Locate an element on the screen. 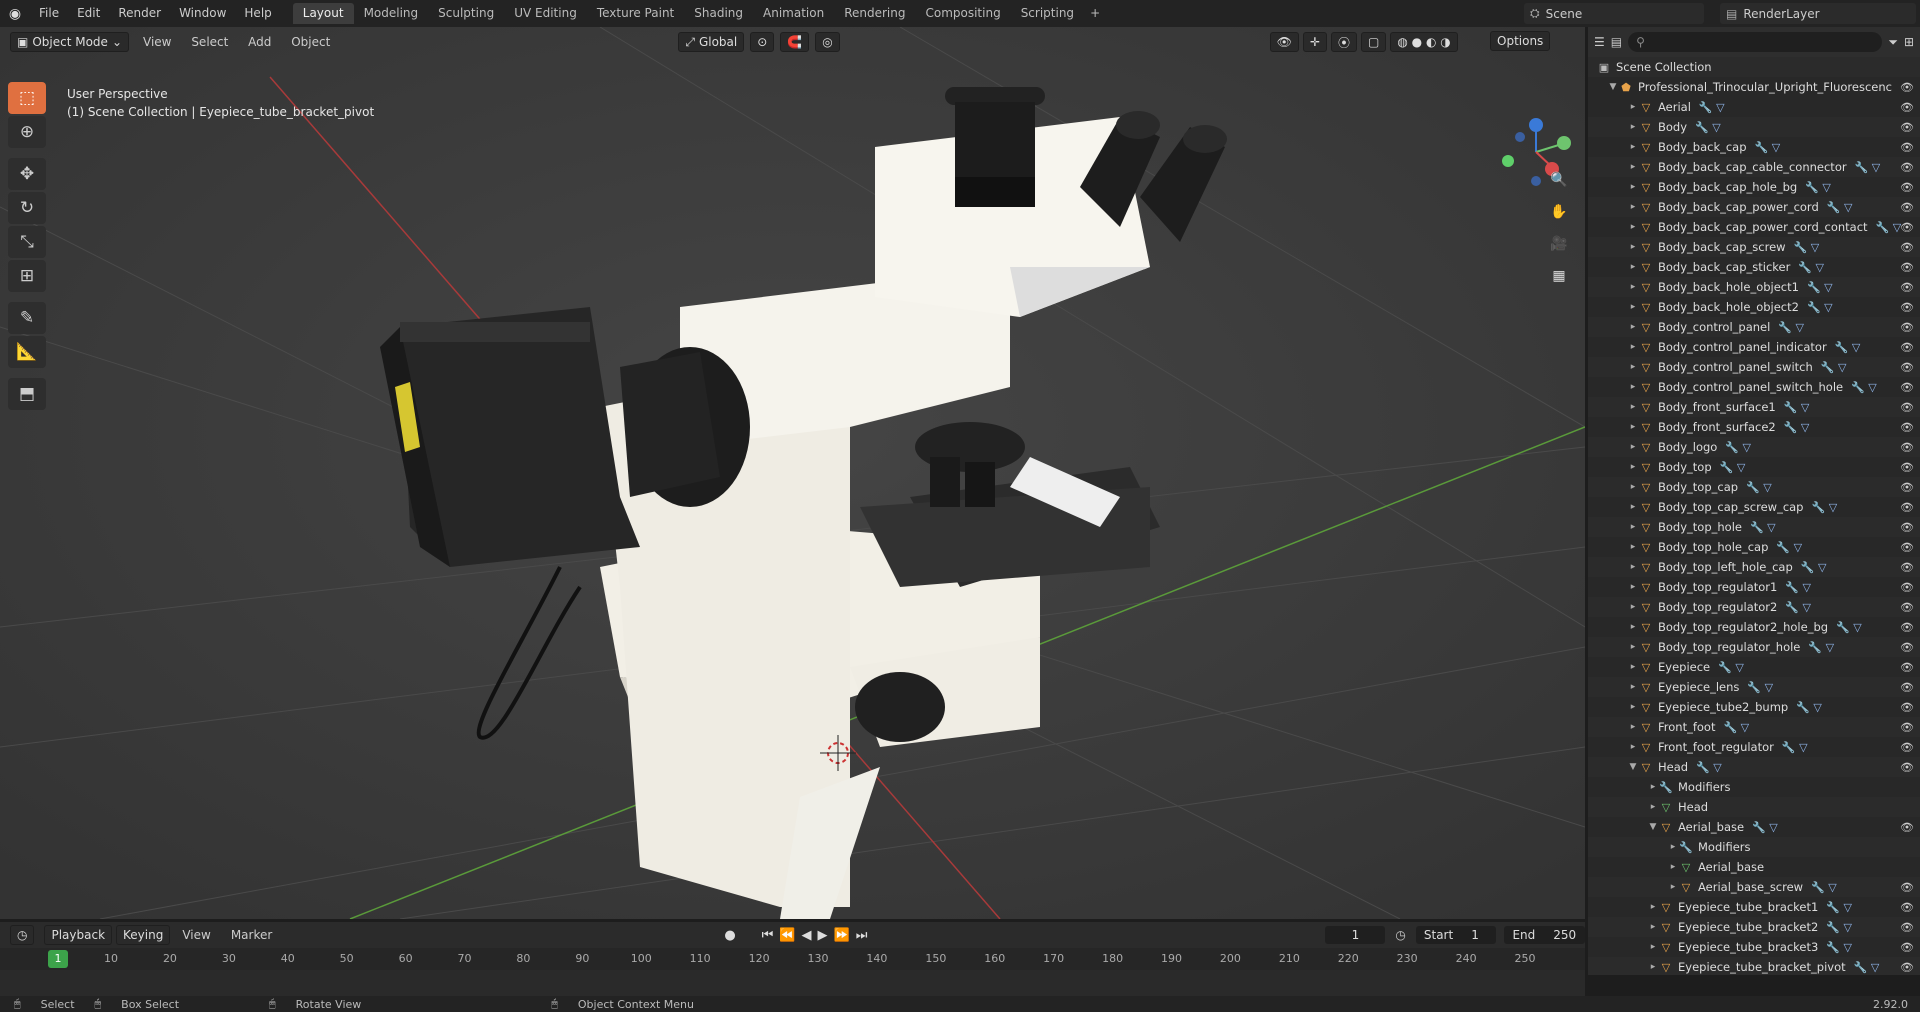 The width and height of the screenshot is (1920, 1012). pivot-dropdown: ⊙ is located at coordinates (762, 42).